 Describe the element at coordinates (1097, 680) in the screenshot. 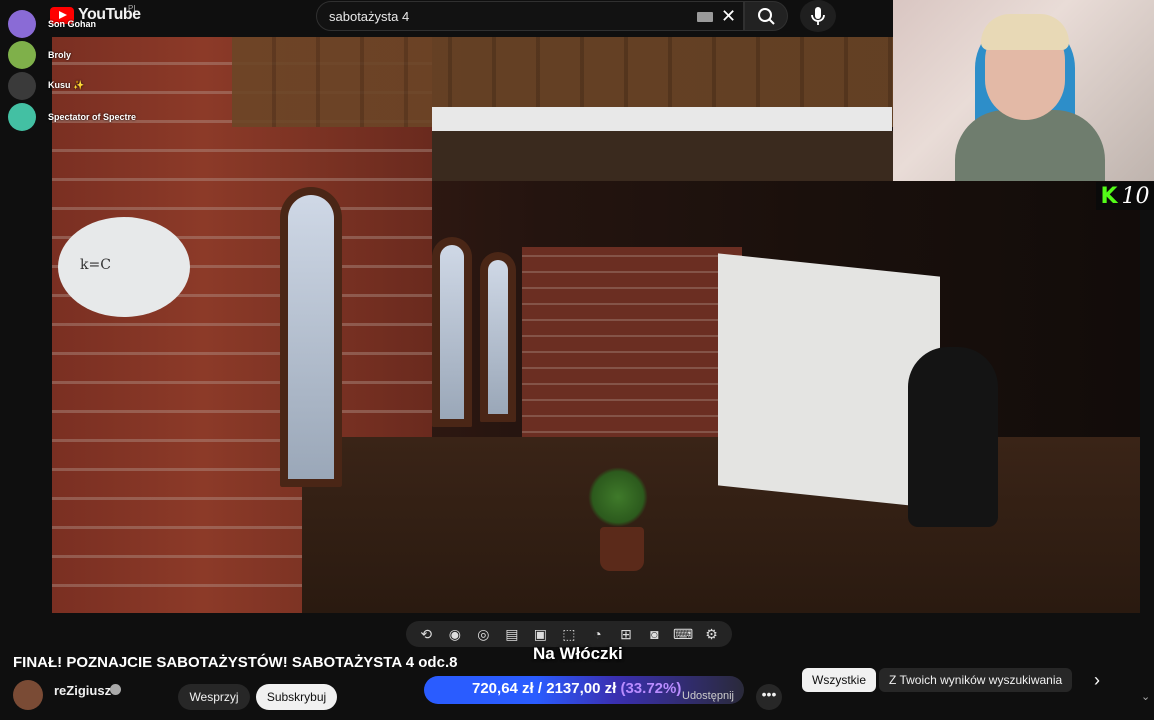

I see `chevron-right-icon: ›` at that location.